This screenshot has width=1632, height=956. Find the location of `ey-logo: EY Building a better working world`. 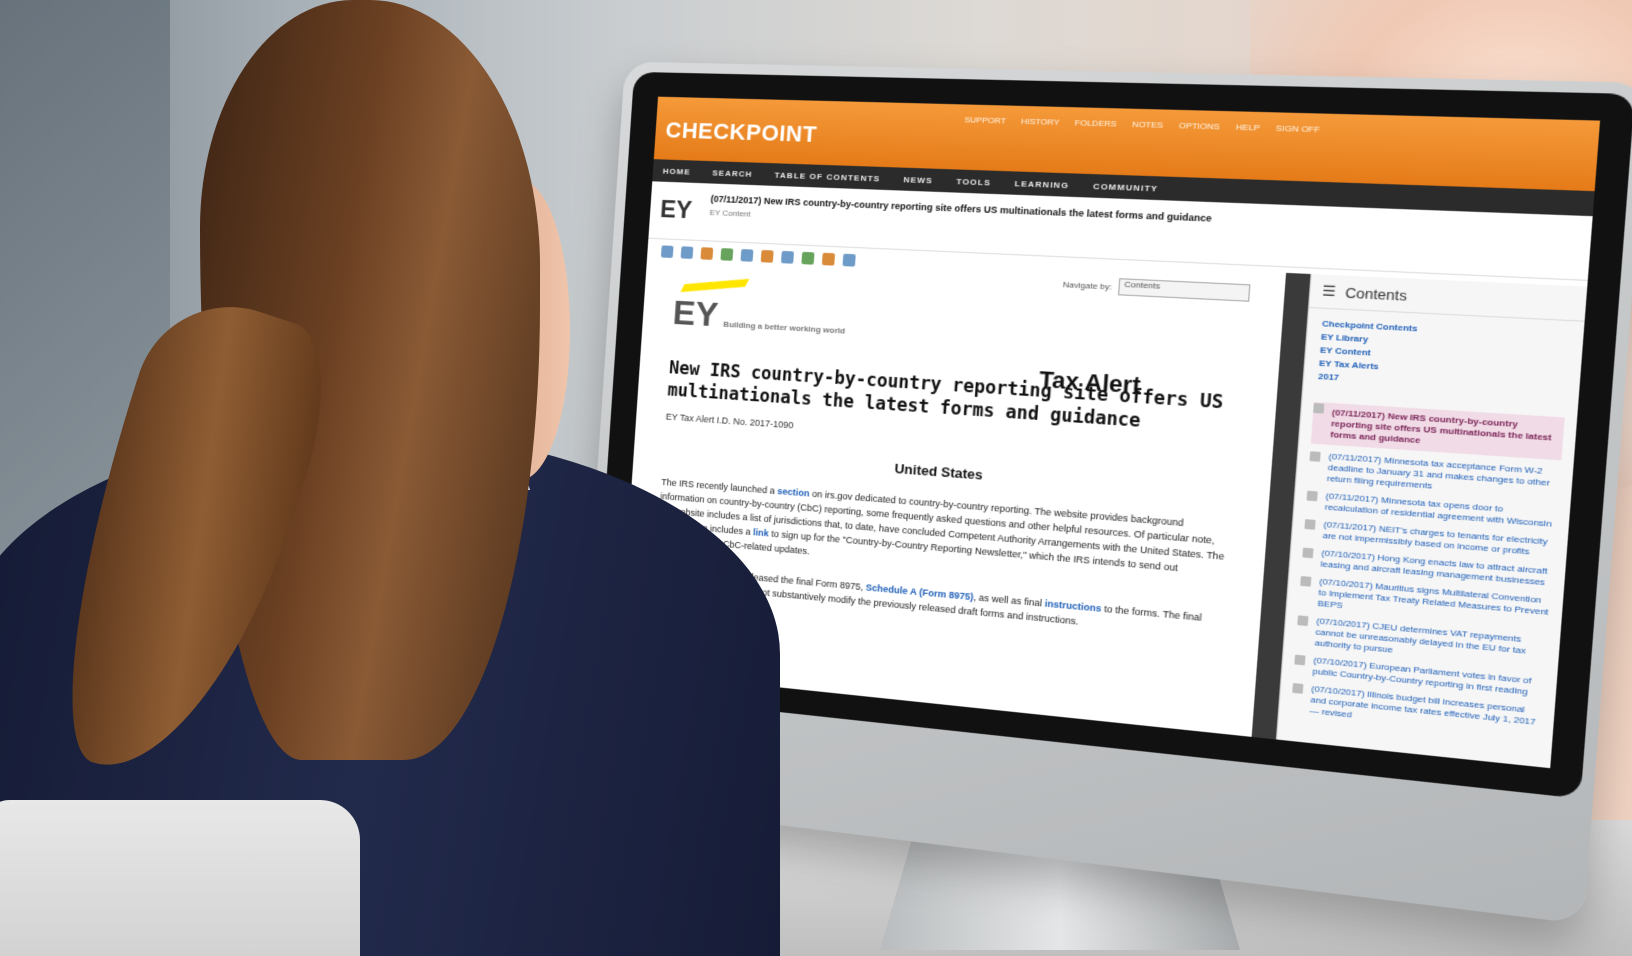

ey-logo: EY Building a better working world is located at coordinates (960, 322).